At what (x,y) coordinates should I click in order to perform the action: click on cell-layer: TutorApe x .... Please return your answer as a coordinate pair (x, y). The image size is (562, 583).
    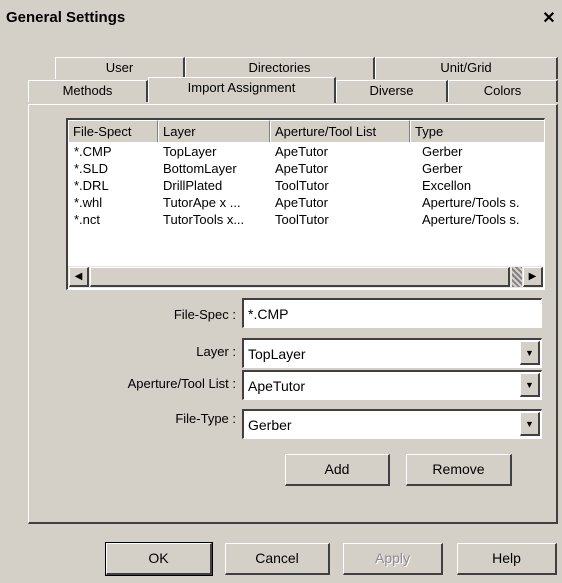
    Looking at the image, I should click on (202, 202).